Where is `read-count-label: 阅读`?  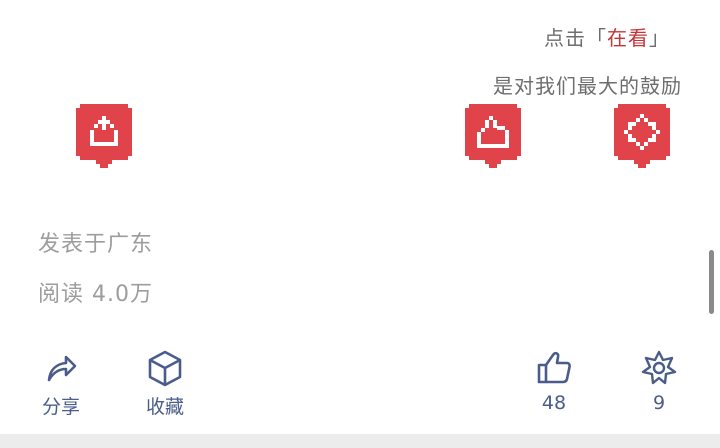
read-count-label: 阅读 is located at coordinates (61, 294).